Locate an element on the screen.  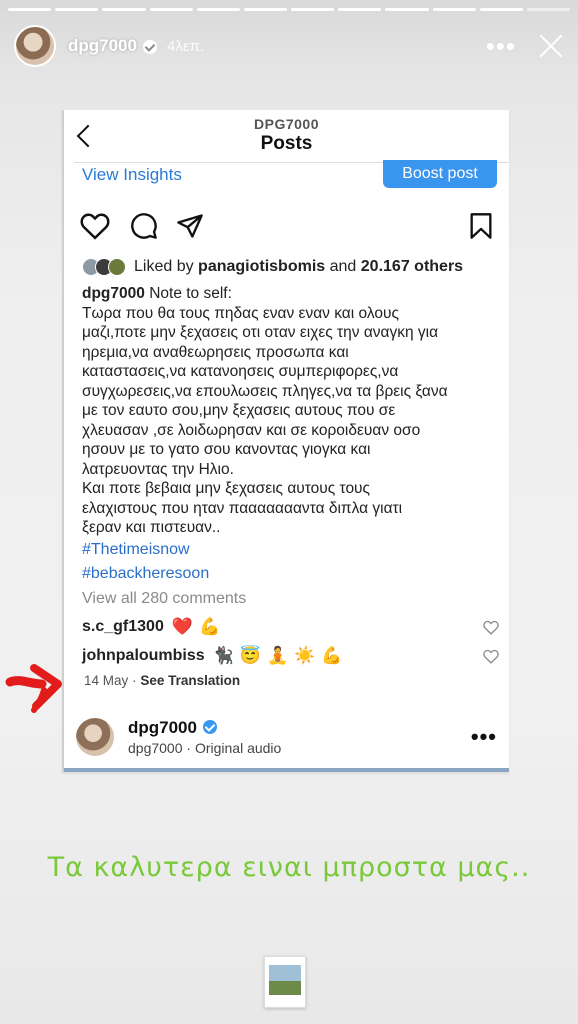
story-header: dpg7000 4λεπ. ••• is located at coordinates (289, 46).